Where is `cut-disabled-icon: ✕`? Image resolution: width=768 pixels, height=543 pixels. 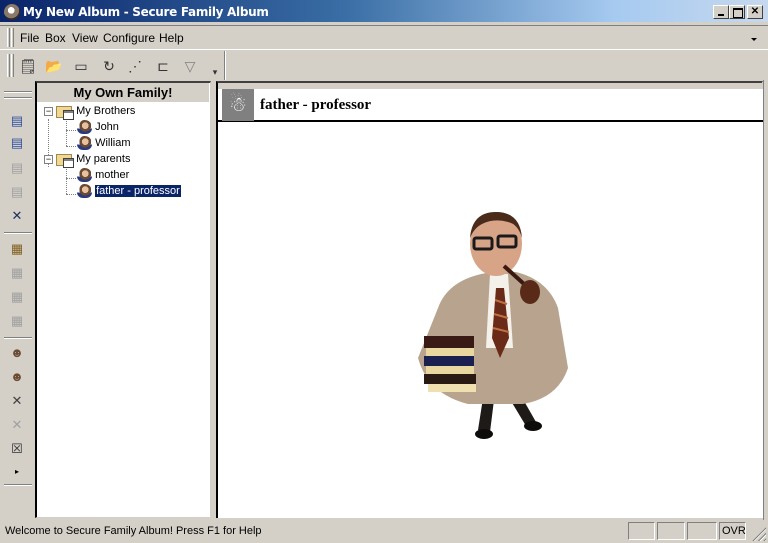 cut-disabled-icon: ✕ is located at coordinates (17, 424).